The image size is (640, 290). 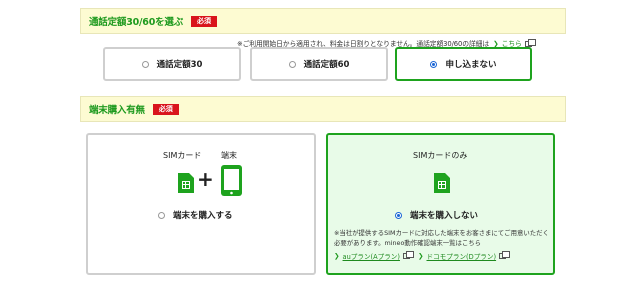 What do you see at coordinates (471, 65) in the screenshot?
I see `option-label: 申し込まない` at bounding box center [471, 65].